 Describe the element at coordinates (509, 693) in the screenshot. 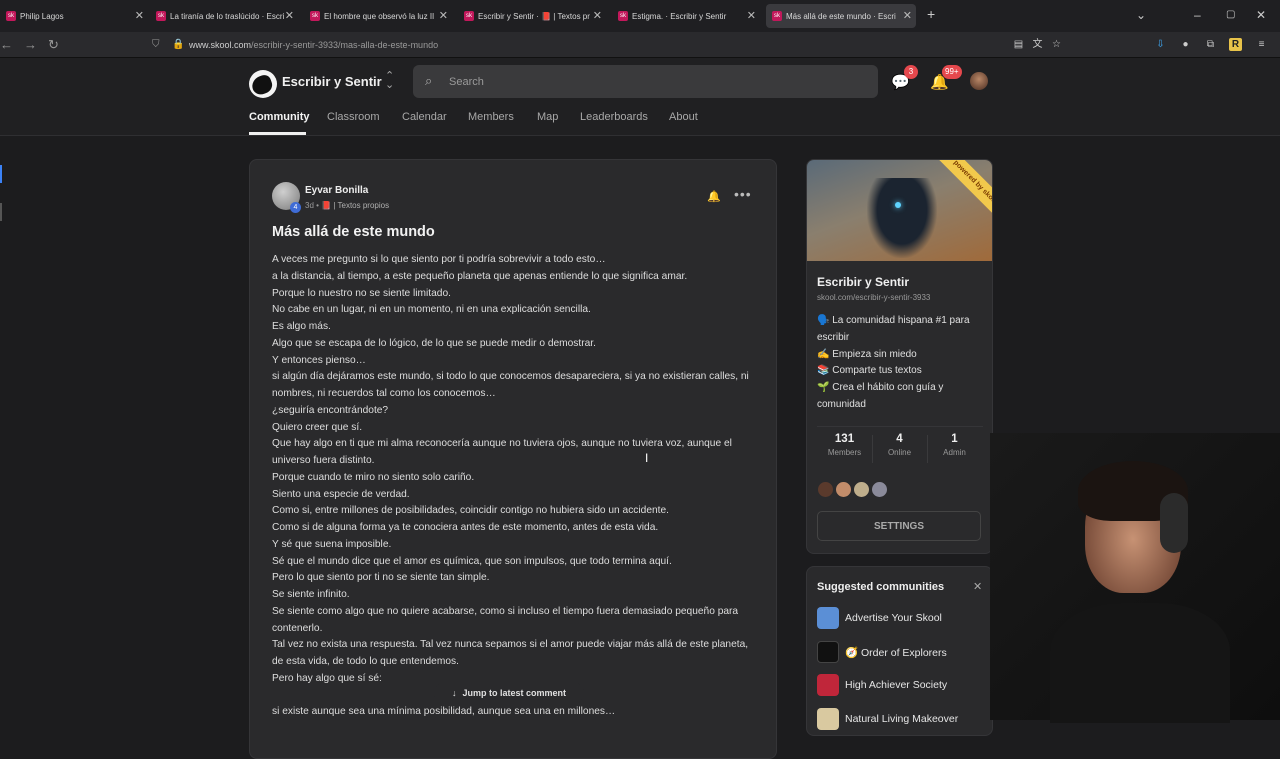

I see `jump-to-latest-comment-button: ↓ Jump to latest comment` at that location.